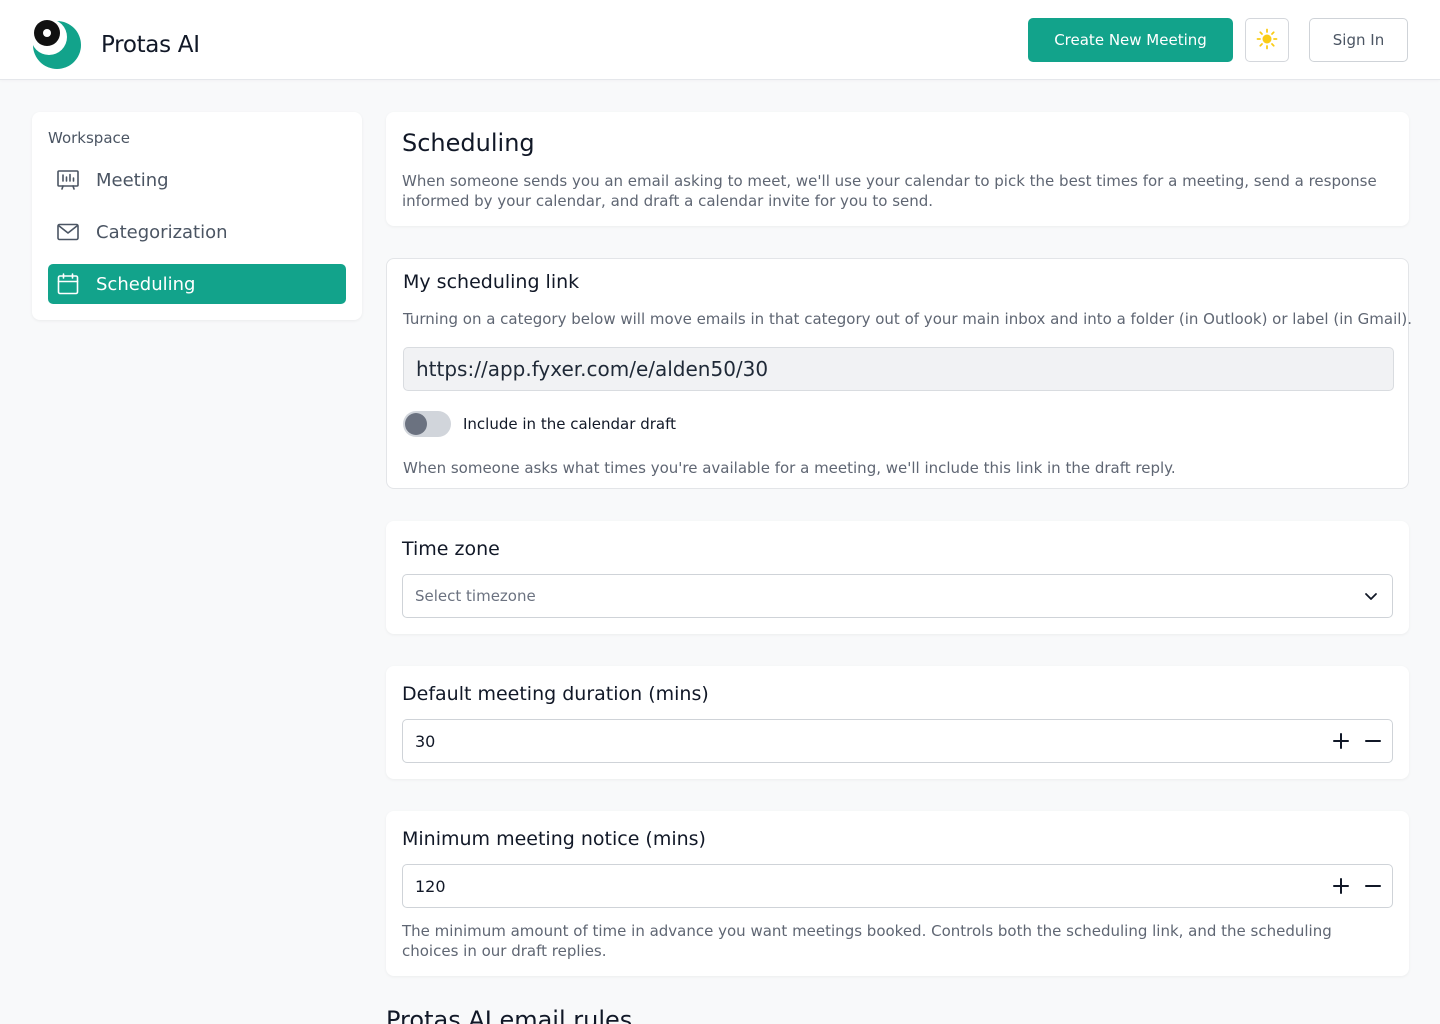 The height and width of the screenshot is (1024, 1440). I want to click on sidebar-item-label: Meeting, so click(132, 180).